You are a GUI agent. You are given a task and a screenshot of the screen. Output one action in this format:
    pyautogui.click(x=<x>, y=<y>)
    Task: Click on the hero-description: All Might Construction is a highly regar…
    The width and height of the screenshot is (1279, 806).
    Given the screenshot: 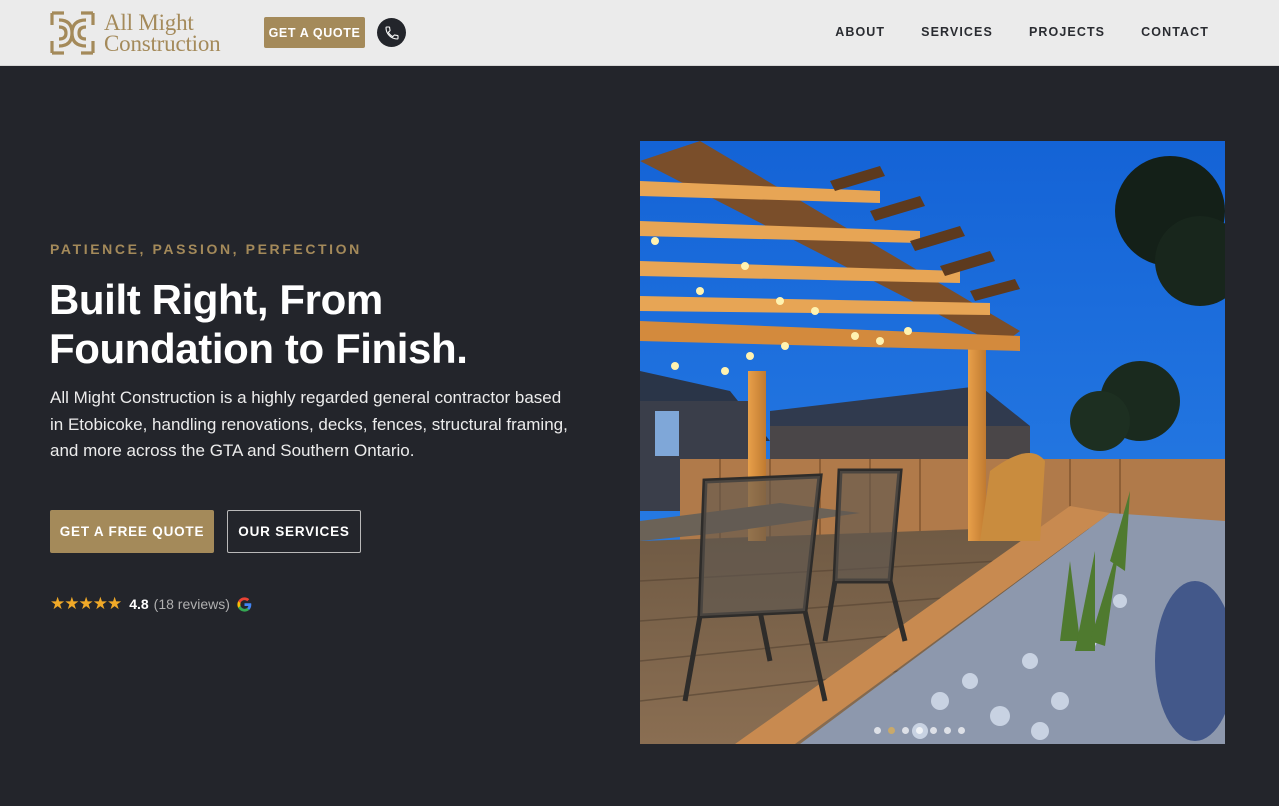 What is the action you would take?
    pyautogui.click(x=309, y=424)
    